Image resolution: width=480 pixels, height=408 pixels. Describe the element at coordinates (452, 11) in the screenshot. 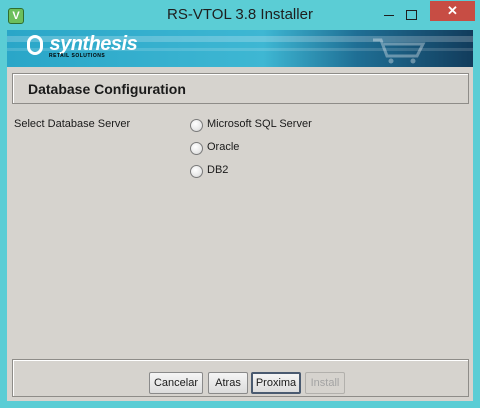

I see `close-button: ✕` at that location.